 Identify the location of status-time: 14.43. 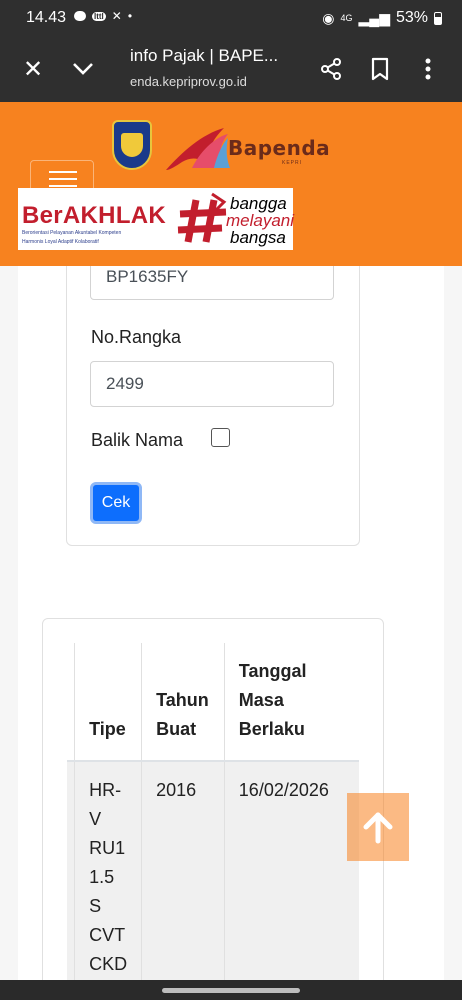
(46, 17).